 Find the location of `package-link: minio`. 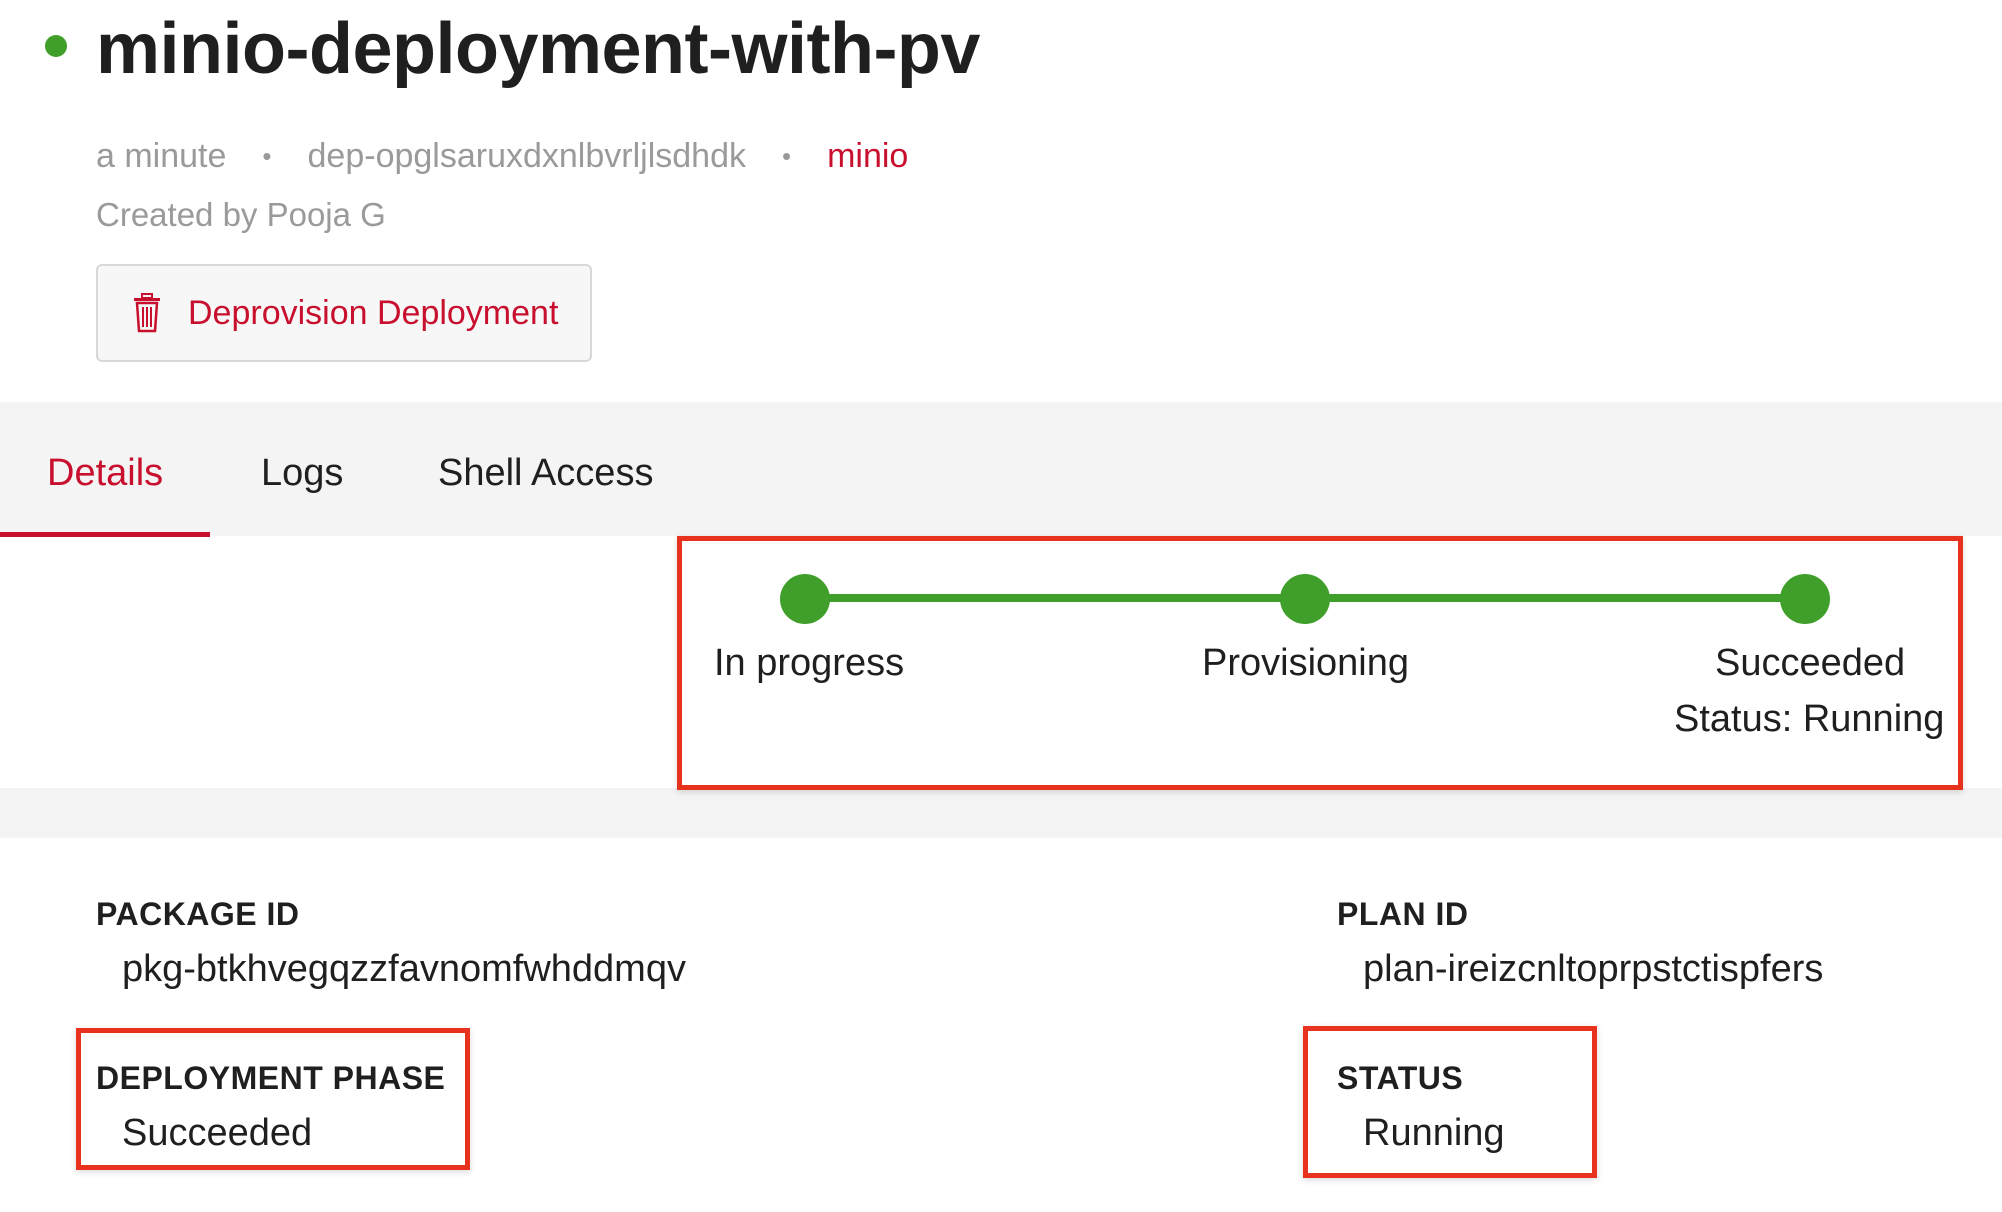

package-link: minio is located at coordinates (867, 156).